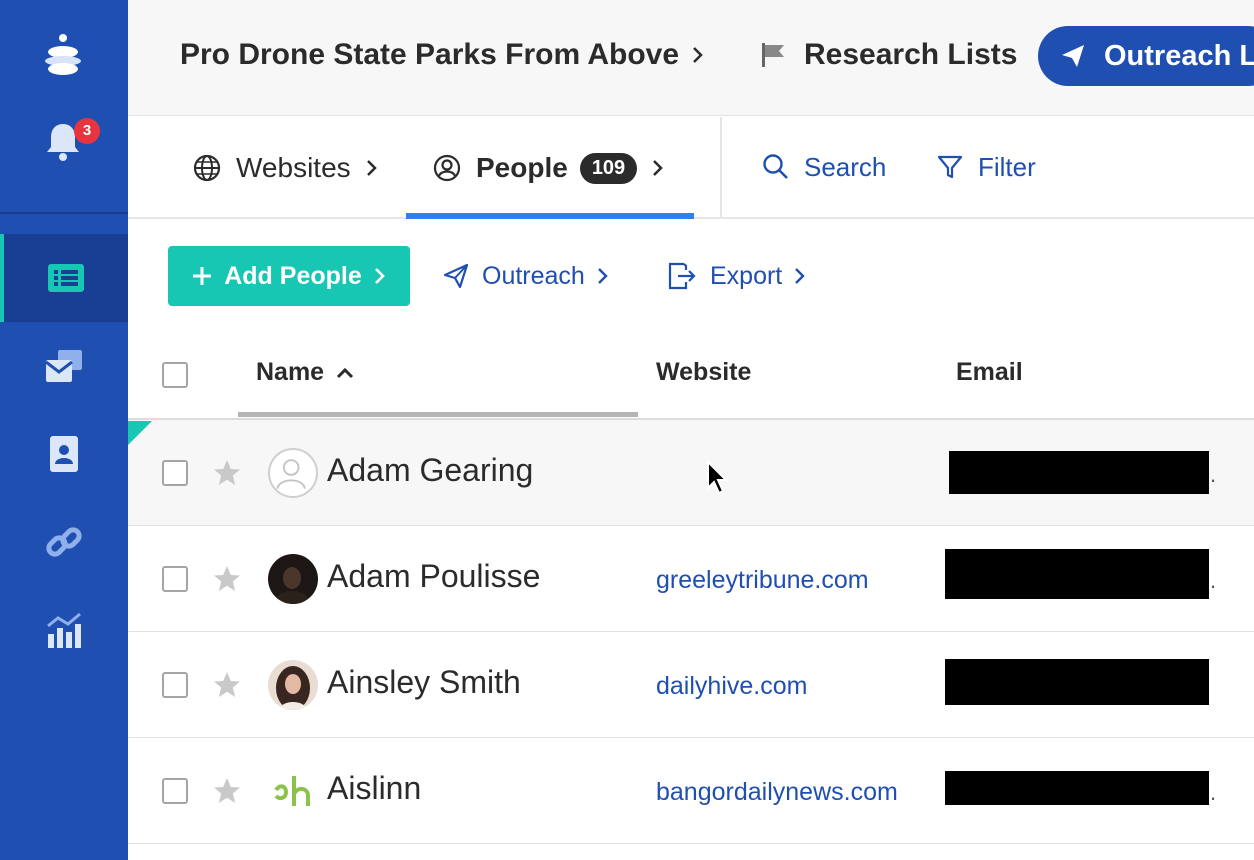 The width and height of the screenshot is (1254, 860). What do you see at coordinates (63, 55) in the screenshot?
I see `app-logo-icon` at bounding box center [63, 55].